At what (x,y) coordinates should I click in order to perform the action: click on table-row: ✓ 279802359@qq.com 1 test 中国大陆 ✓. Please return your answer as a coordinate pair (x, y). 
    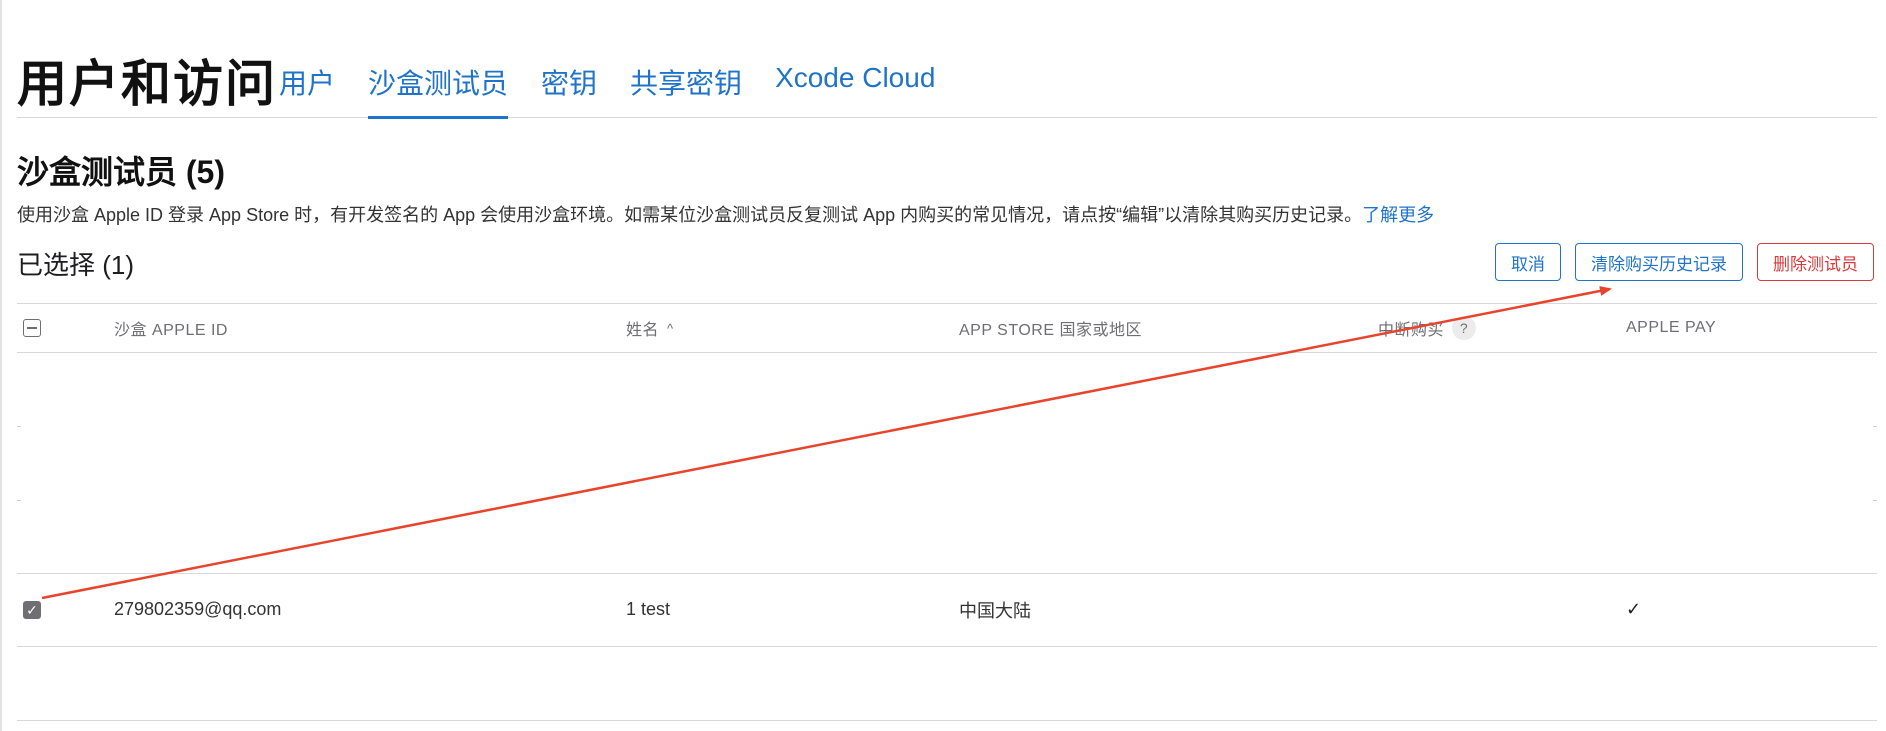
    Looking at the image, I should click on (947, 609).